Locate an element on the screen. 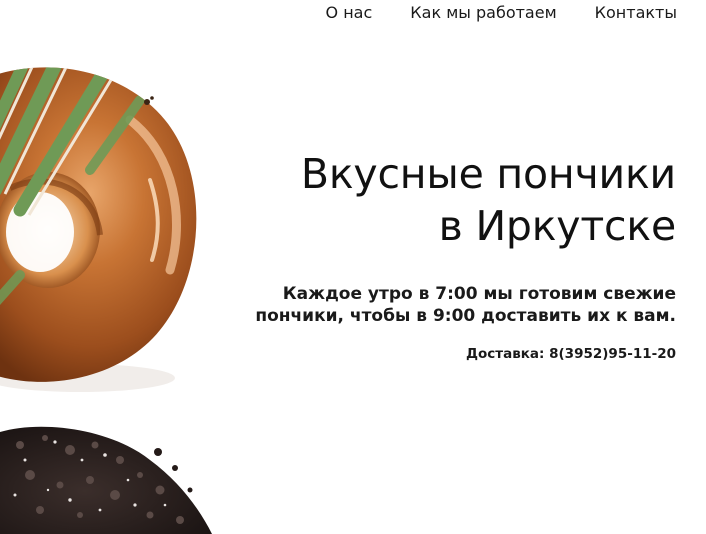  nav-link-about: О нас is located at coordinates (349, 13).